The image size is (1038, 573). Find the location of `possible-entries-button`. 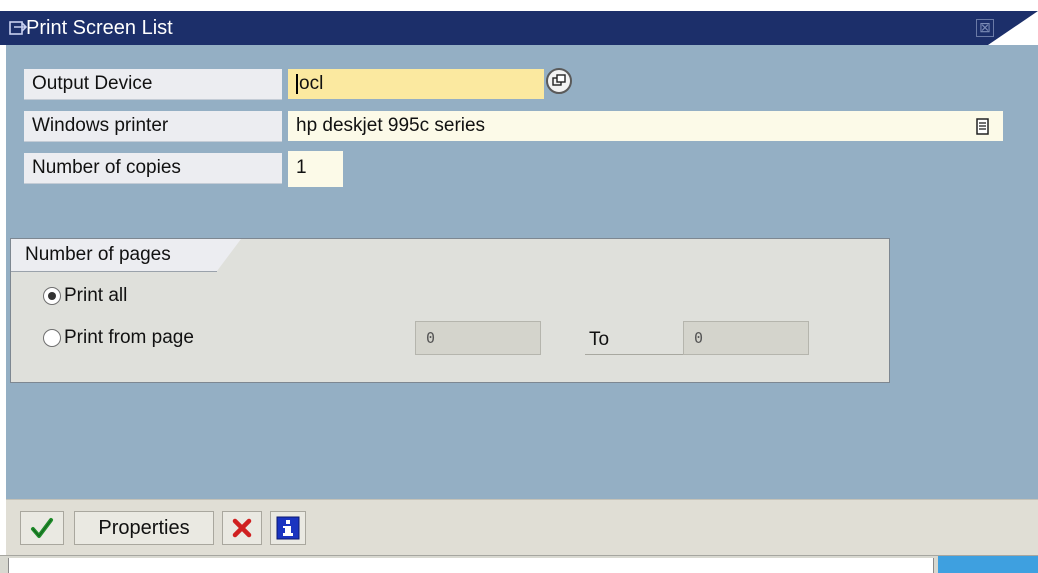

possible-entries-button is located at coordinates (559, 81).